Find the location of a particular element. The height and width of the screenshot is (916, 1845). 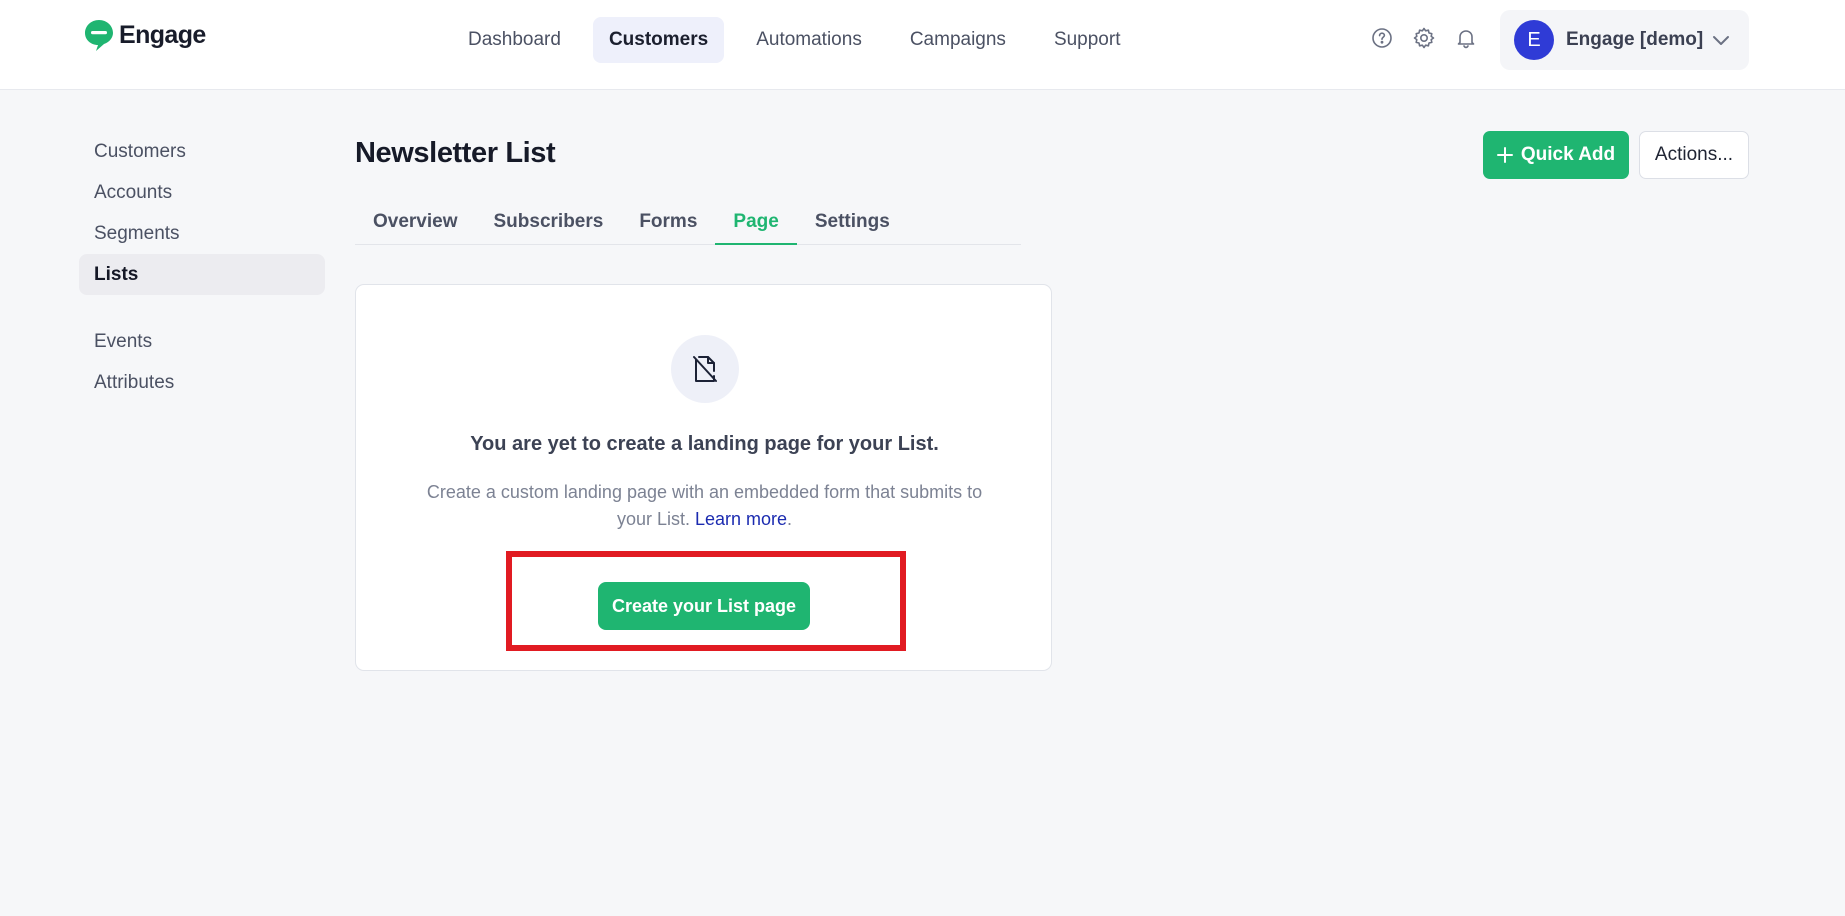

quick-add-button: Quick Add is located at coordinates (1556, 155).